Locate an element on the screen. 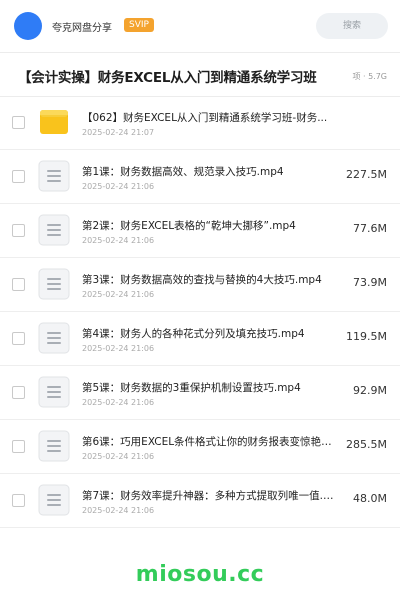 The width and height of the screenshot is (400, 600). file-name: 第5课：财务数据的3重保护机制设置技巧.mp4 is located at coordinates (211, 387).